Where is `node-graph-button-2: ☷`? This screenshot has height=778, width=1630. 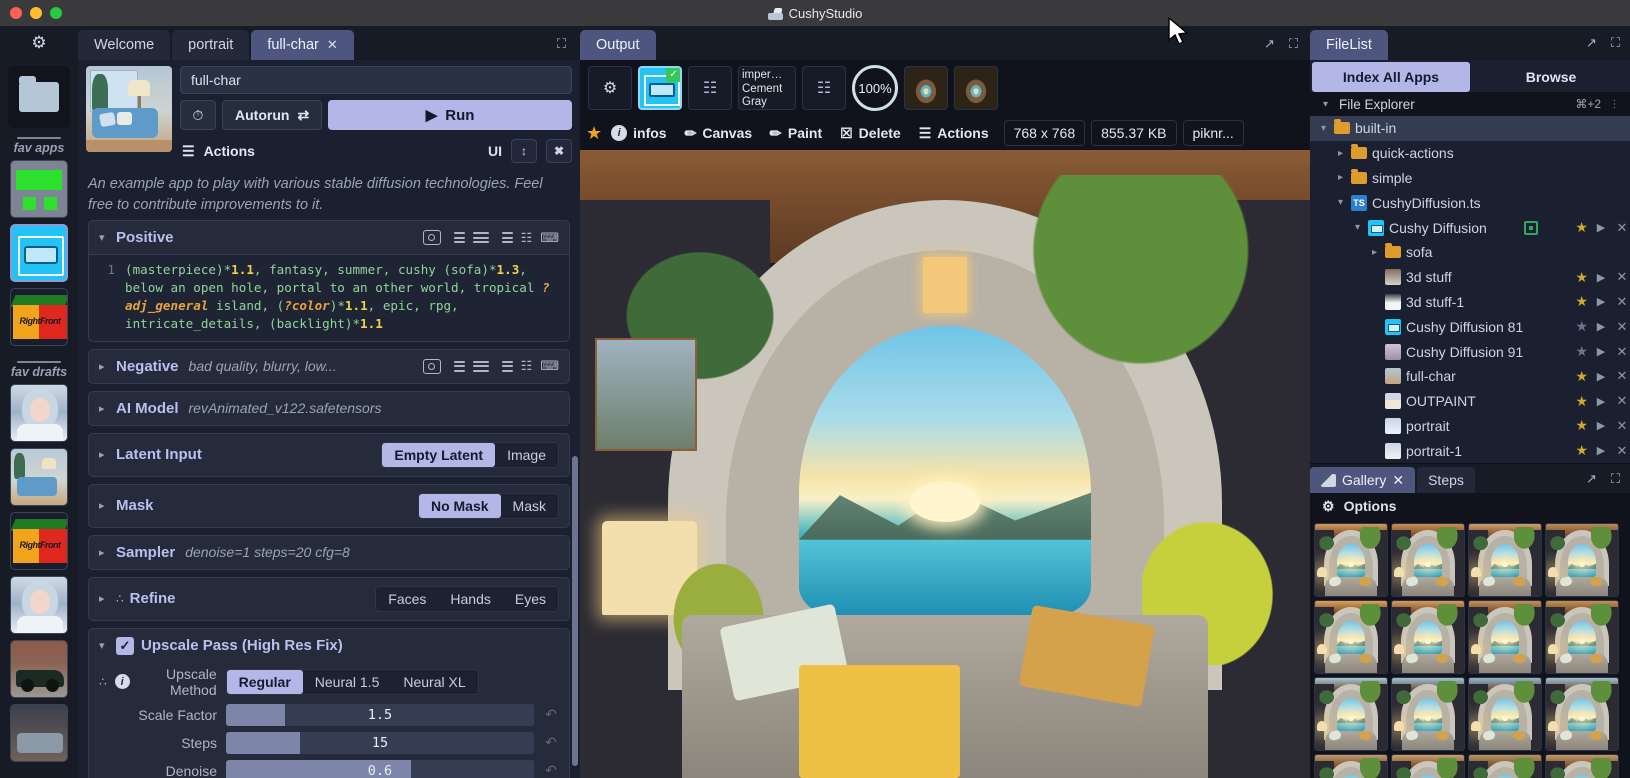 node-graph-button-2: ☷ is located at coordinates (824, 88).